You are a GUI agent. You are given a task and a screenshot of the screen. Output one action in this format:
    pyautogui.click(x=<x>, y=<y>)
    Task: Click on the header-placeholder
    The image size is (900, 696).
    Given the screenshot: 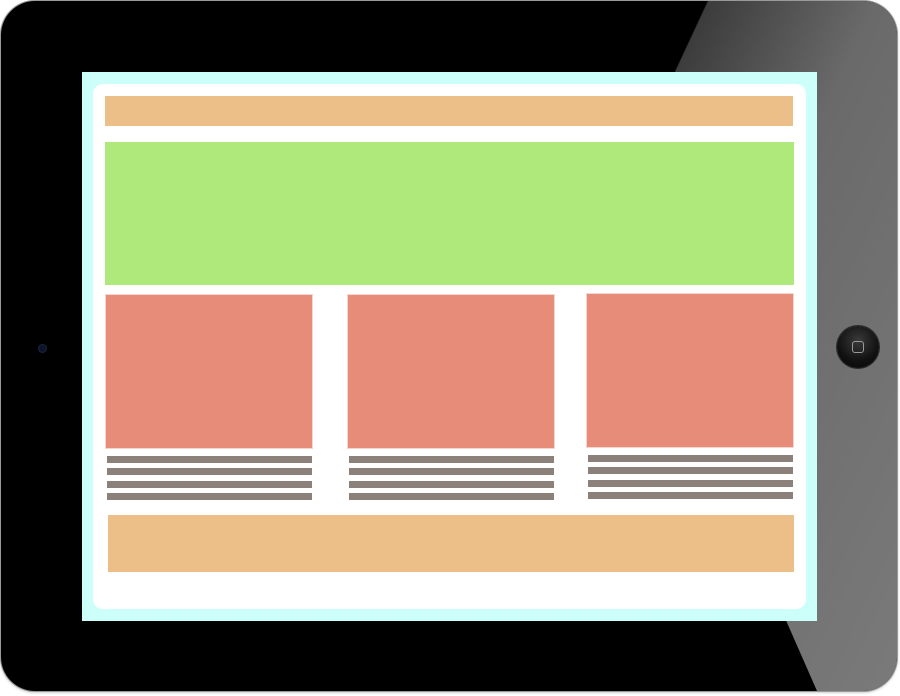 What is the action you would take?
    pyautogui.click(x=449, y=111)
    